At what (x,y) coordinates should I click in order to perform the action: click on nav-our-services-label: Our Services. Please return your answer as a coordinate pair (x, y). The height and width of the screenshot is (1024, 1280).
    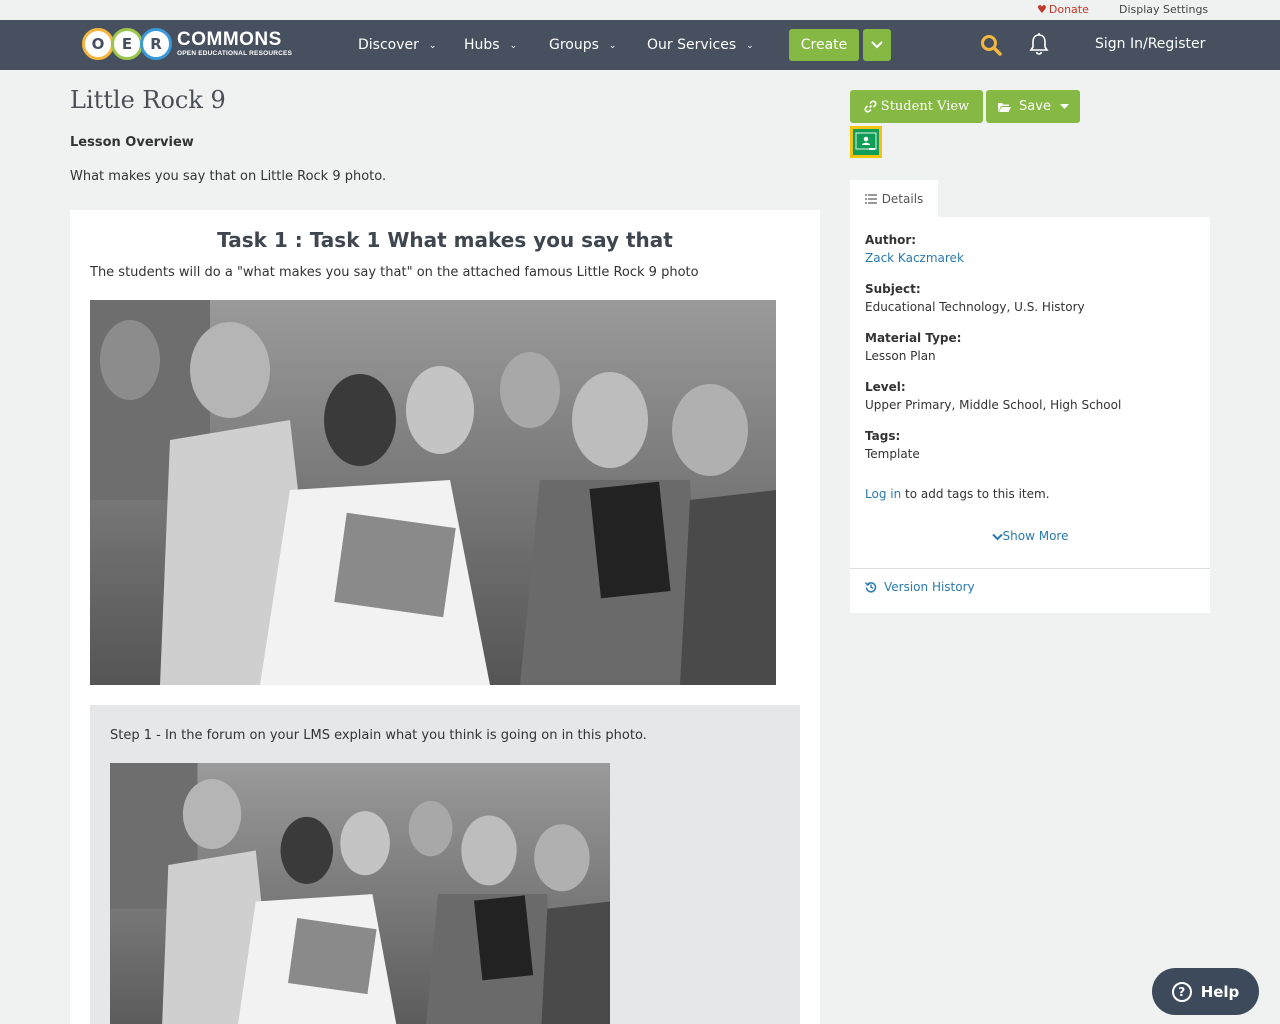
    Looking at the image, I should click on (692, 45).